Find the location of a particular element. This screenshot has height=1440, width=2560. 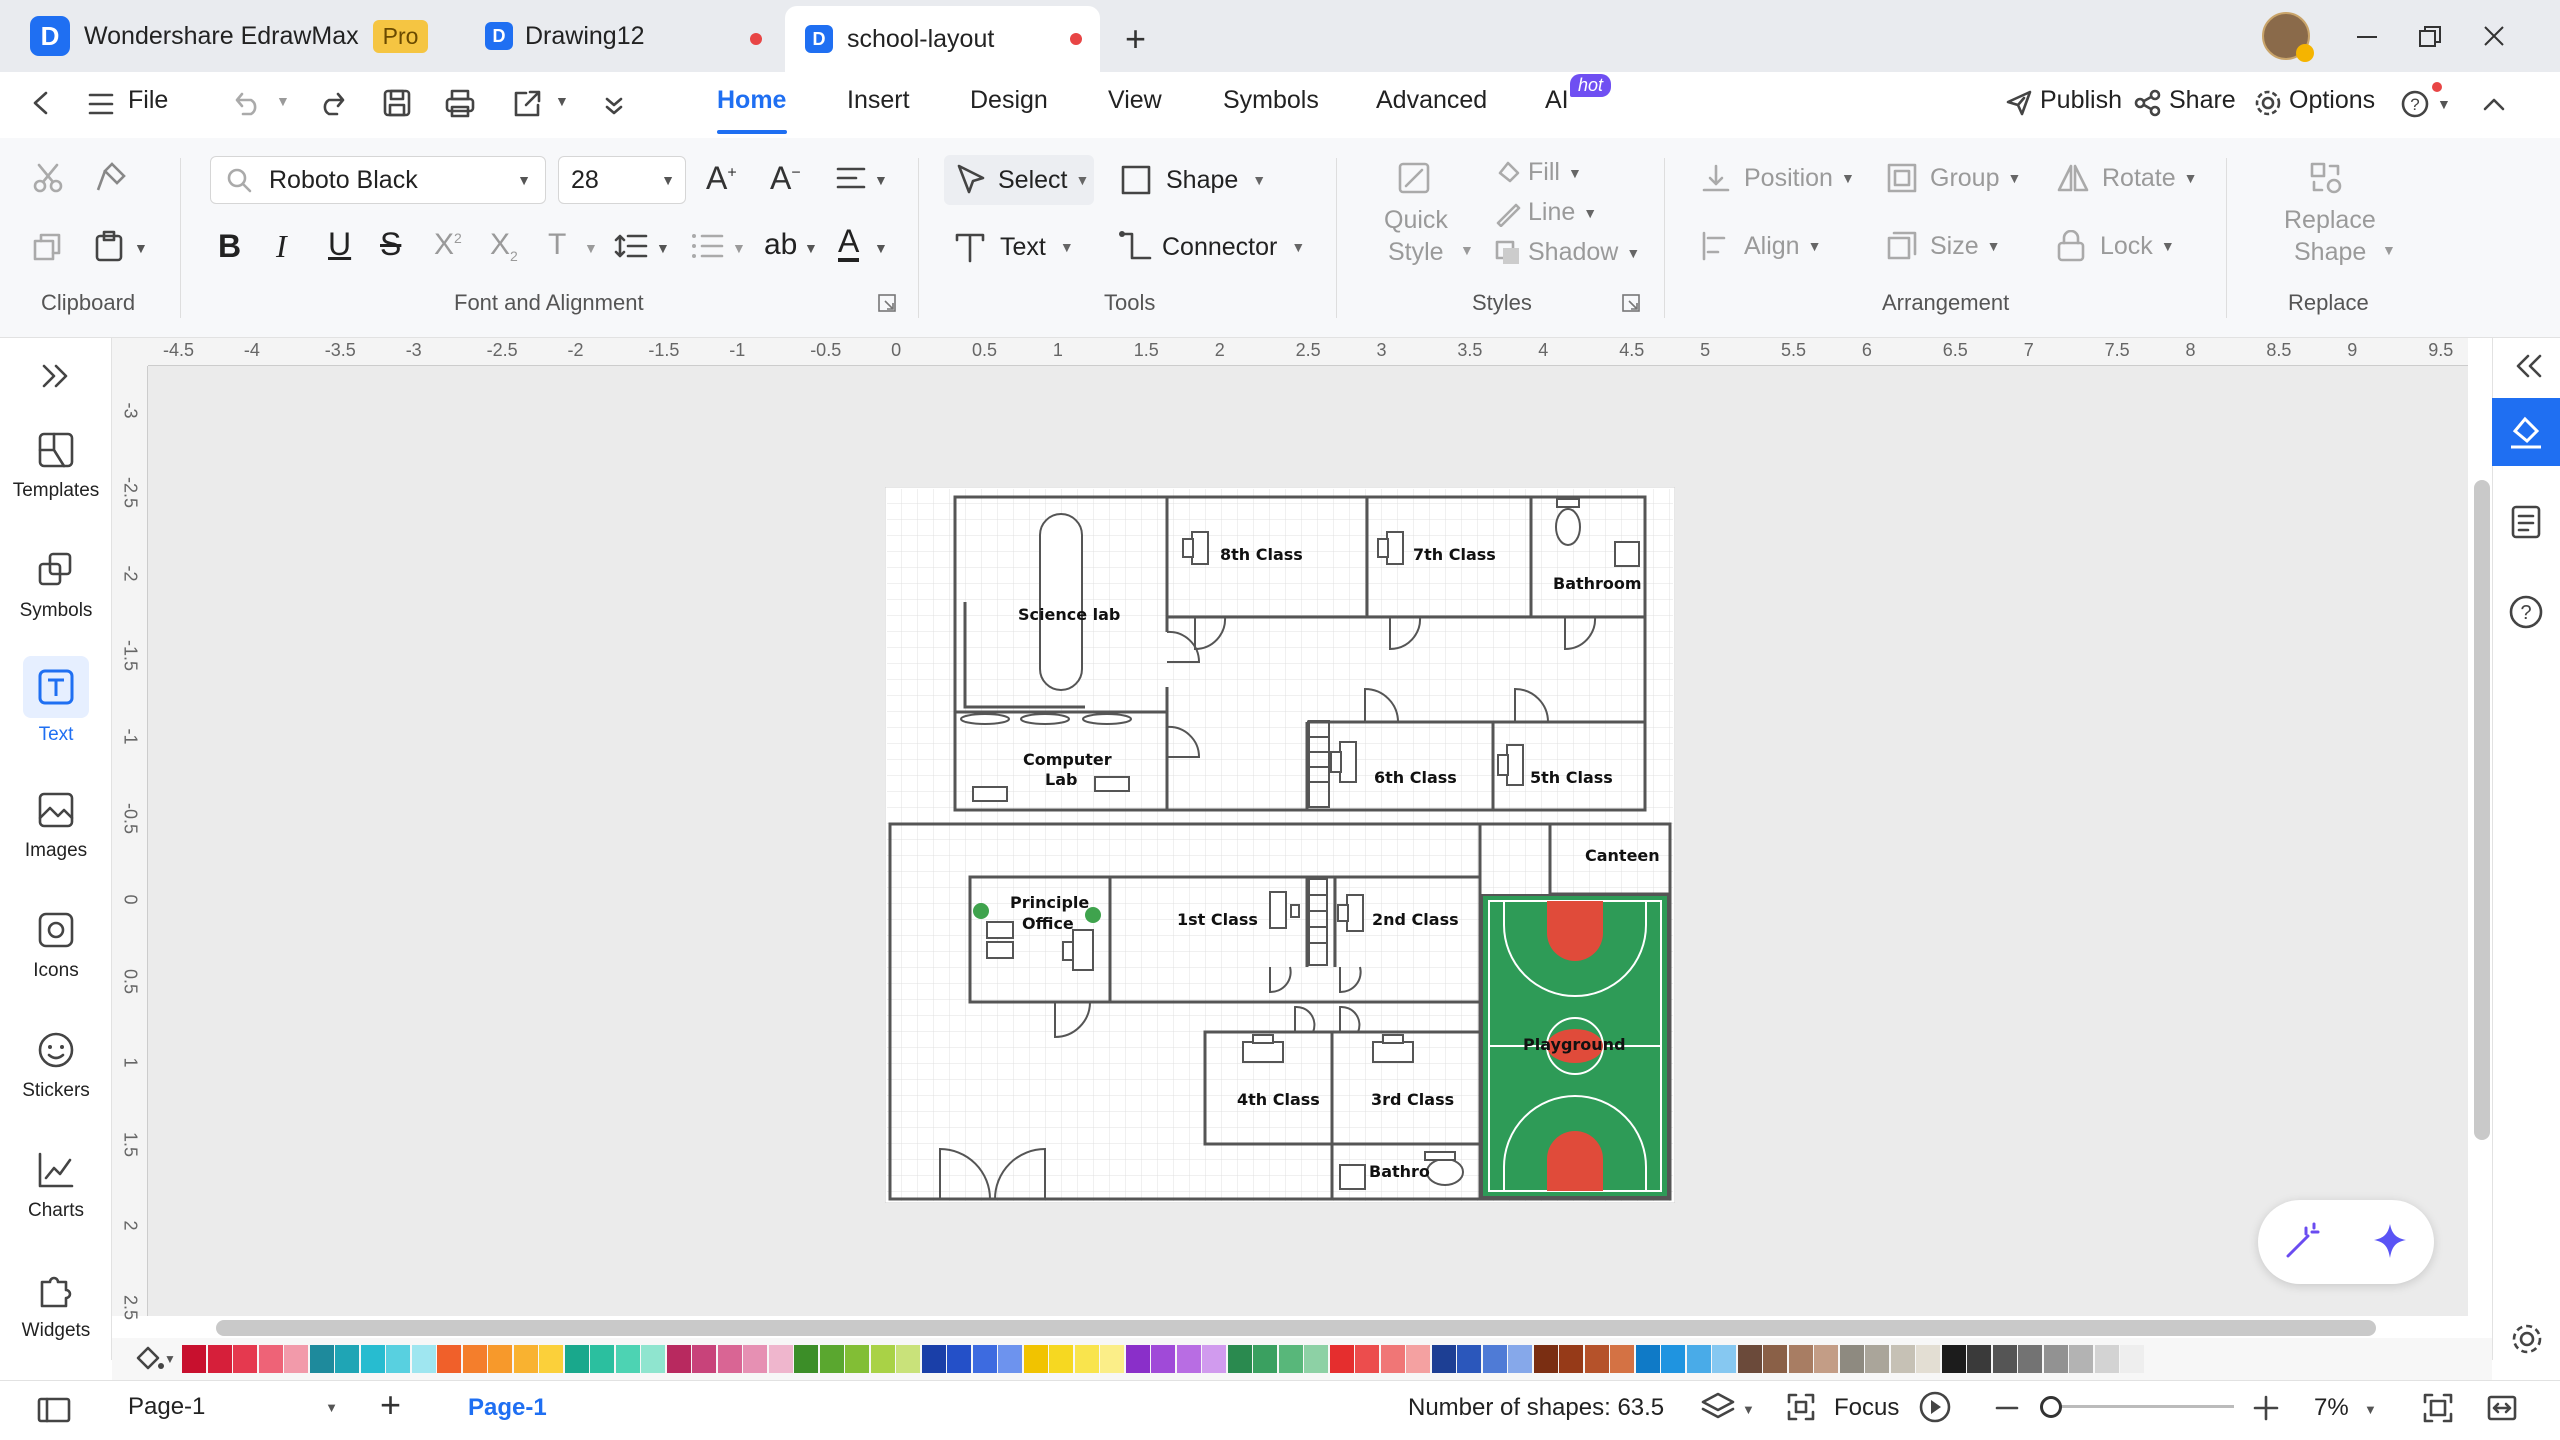

subscript-icon: X2 is located at coordinates (504, 246).